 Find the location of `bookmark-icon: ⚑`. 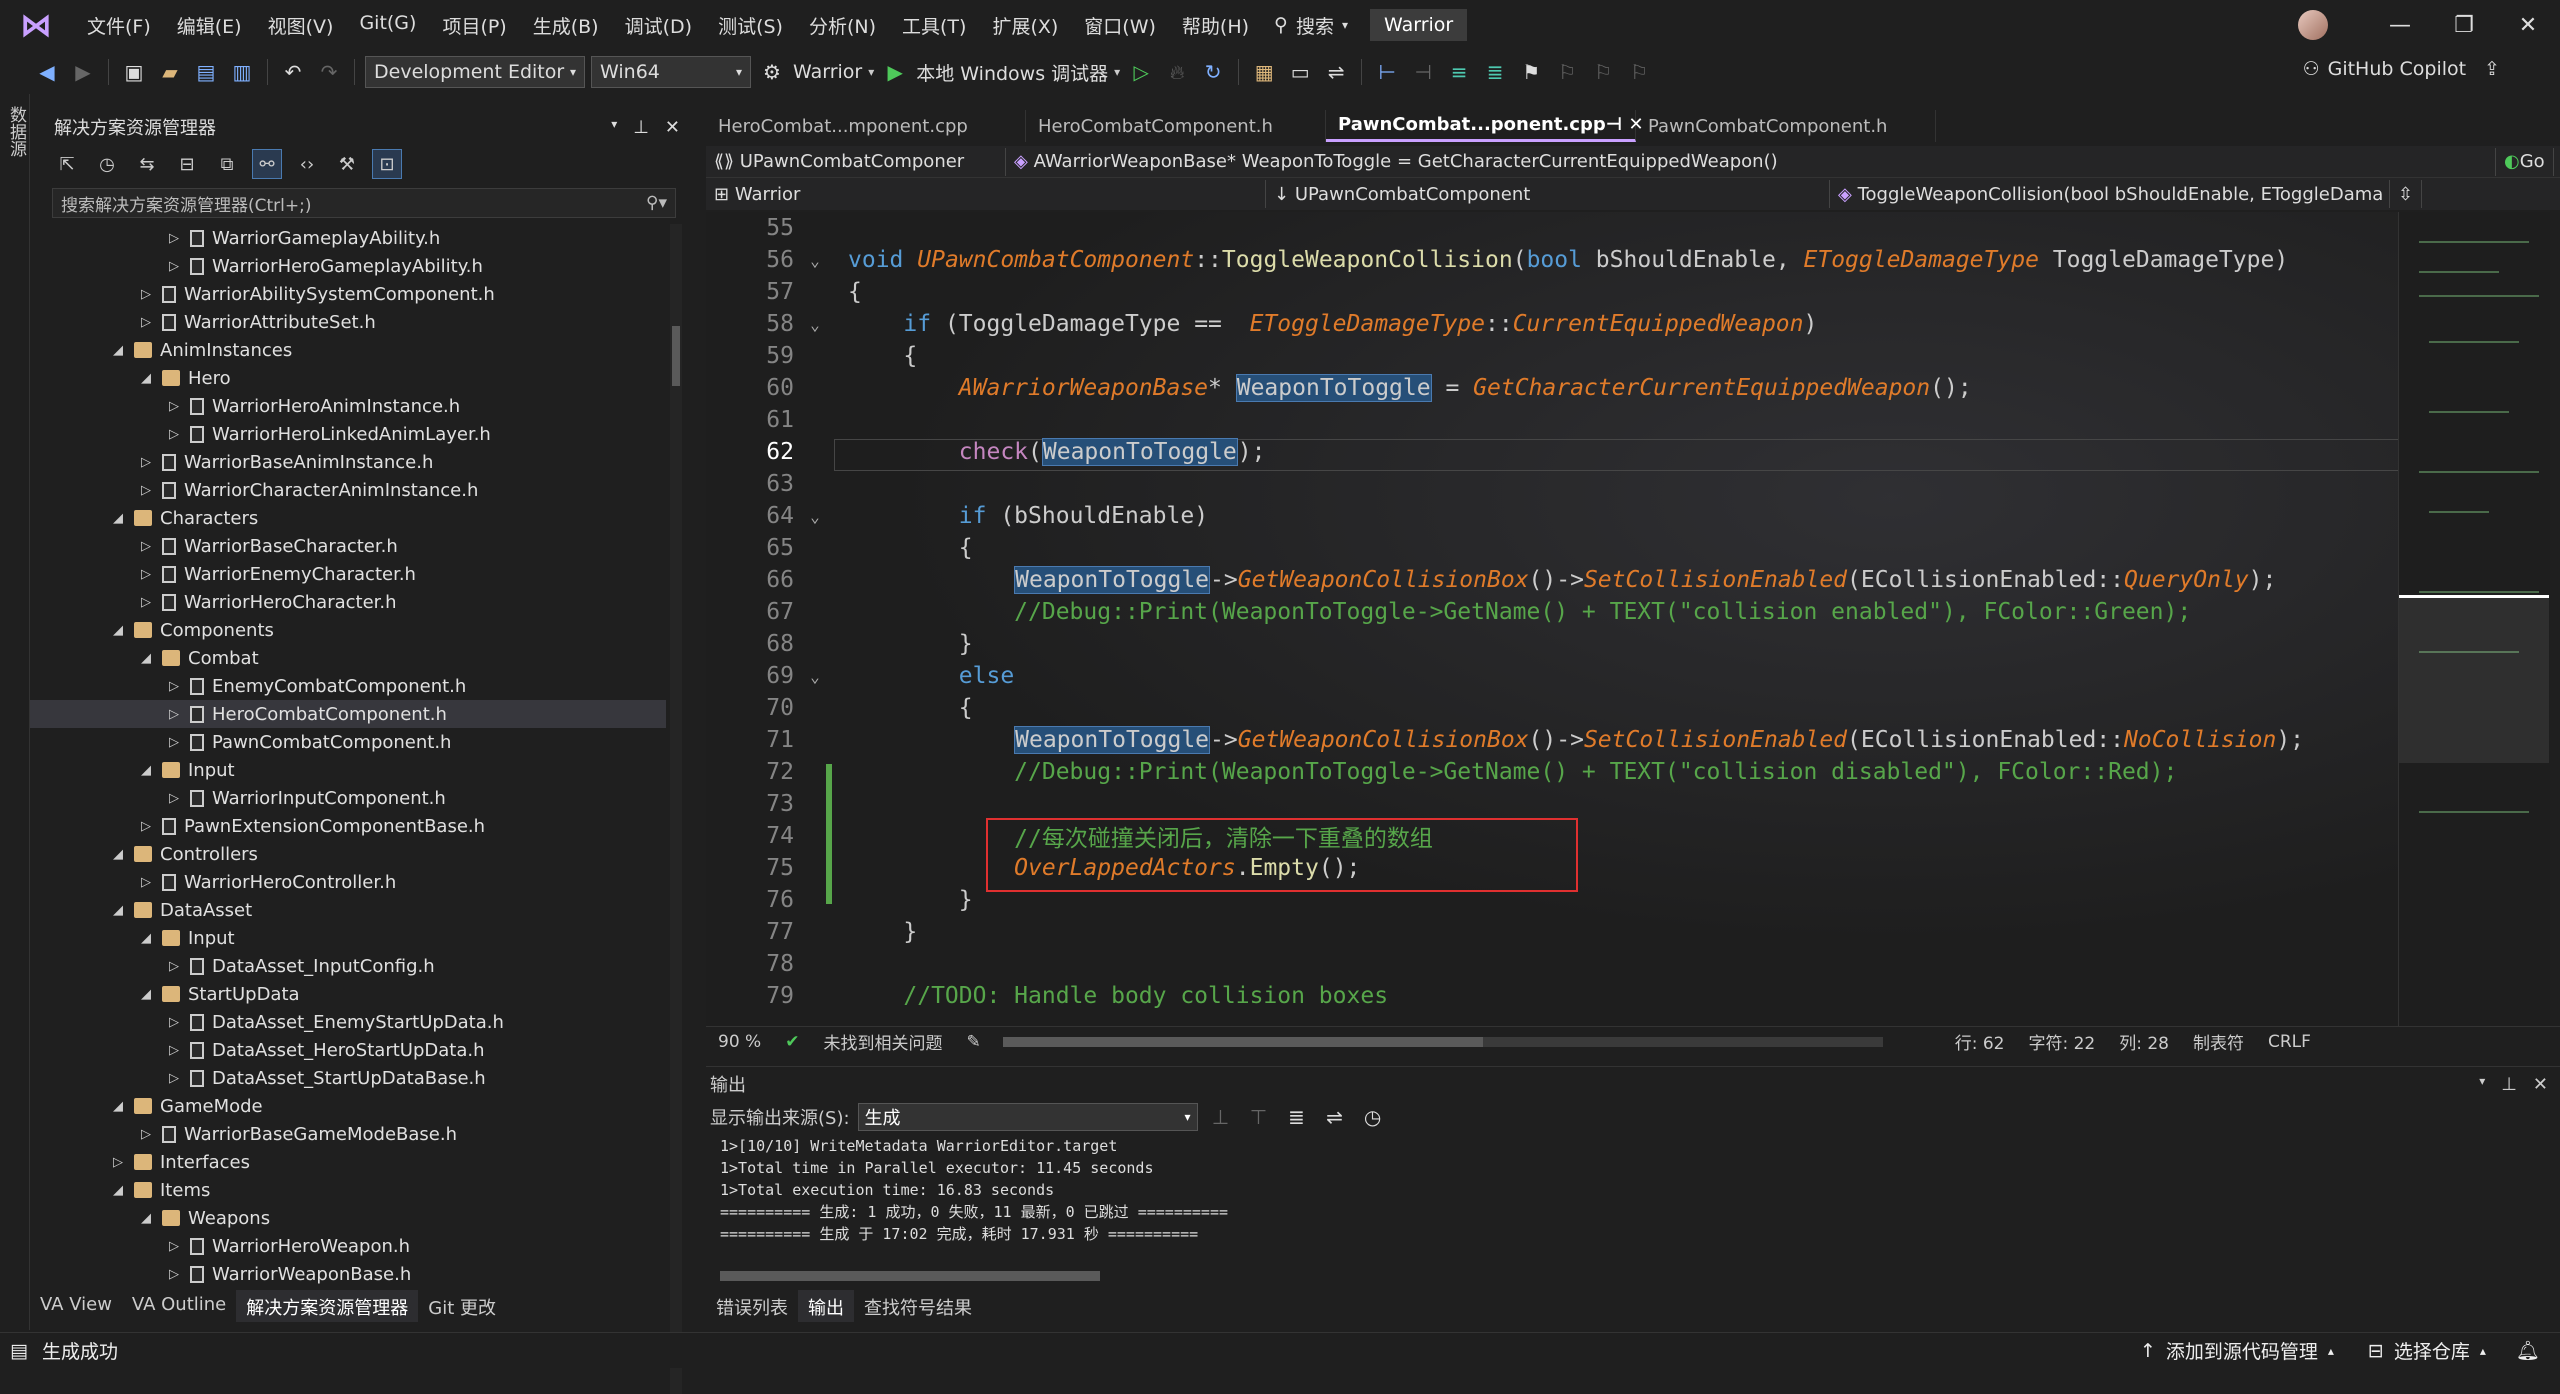

bookmark-icon: ⚑ is located at coordinates (1531, 72).